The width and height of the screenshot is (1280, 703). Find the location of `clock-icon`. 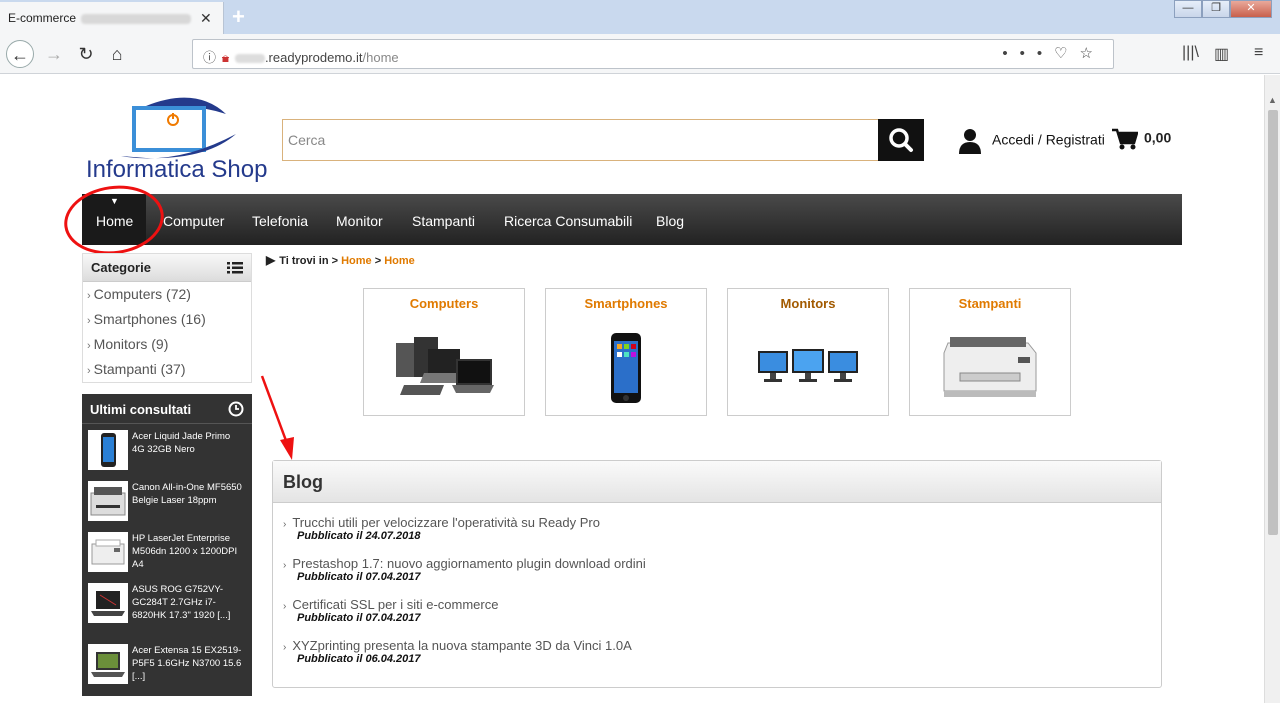

clock-icon is located at coordinates (236, 409).